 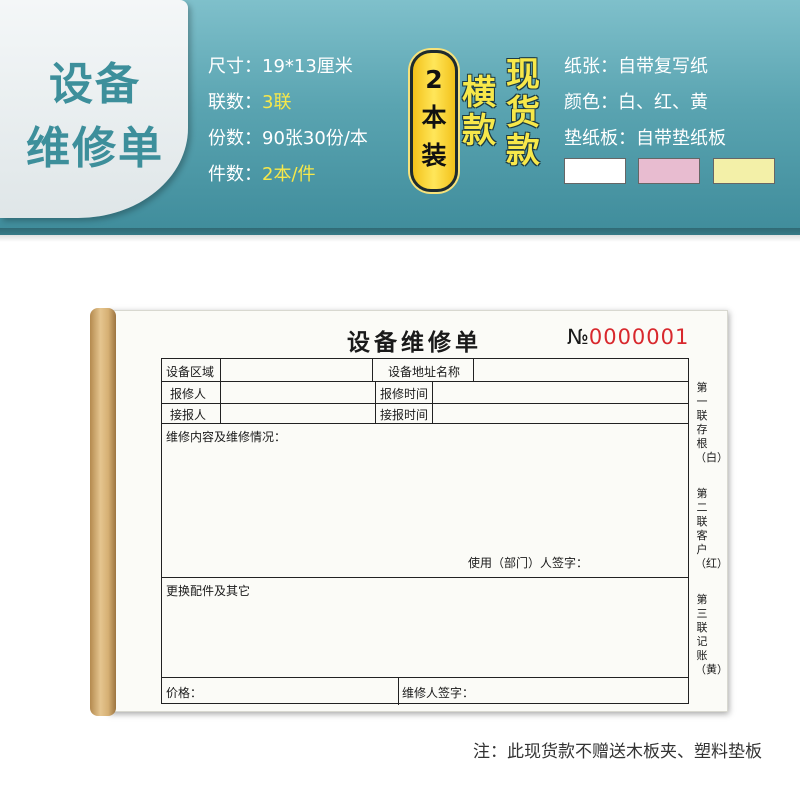 I want to click on label-area: 设备区域, so click(x=190, y=372).